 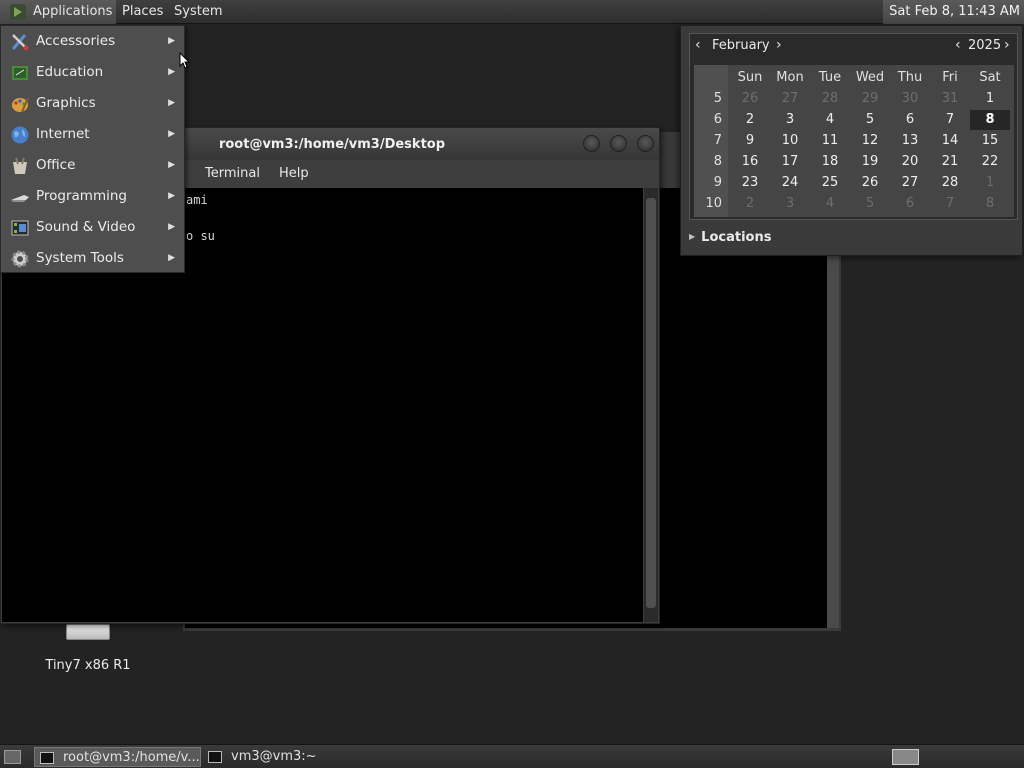 I want to click on calendar-day: 29, so click(x=870, y=99).